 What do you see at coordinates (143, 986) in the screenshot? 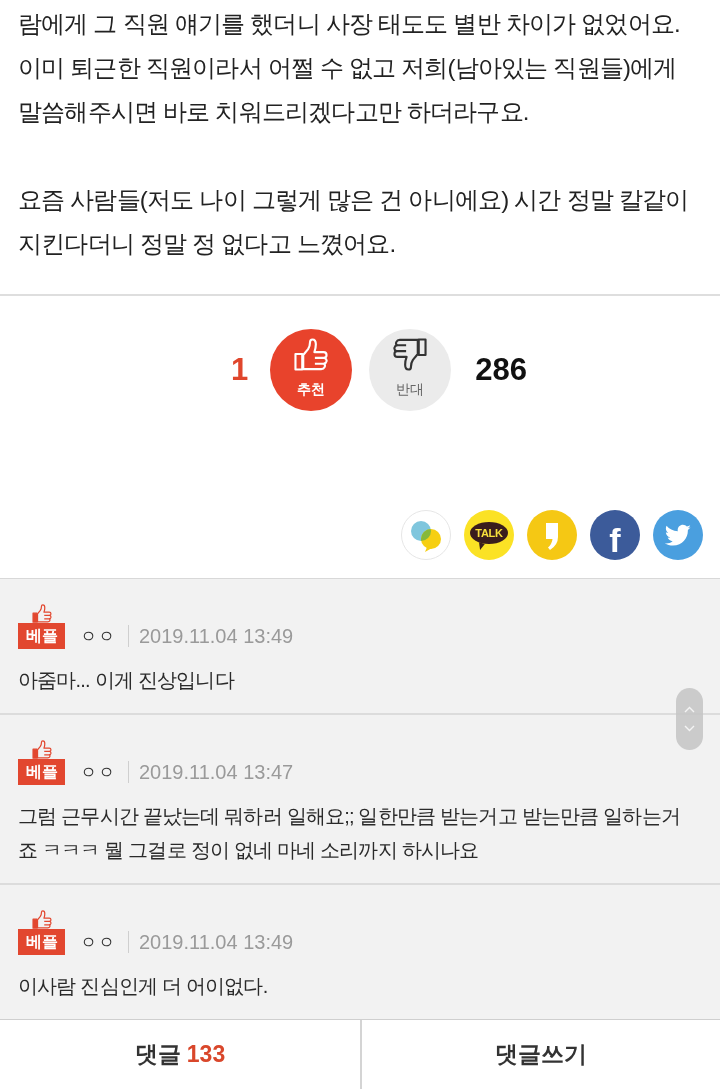
I see `comment-text: 이사람 진심인게 더 어이없다.` at bounding box center [143, 986].